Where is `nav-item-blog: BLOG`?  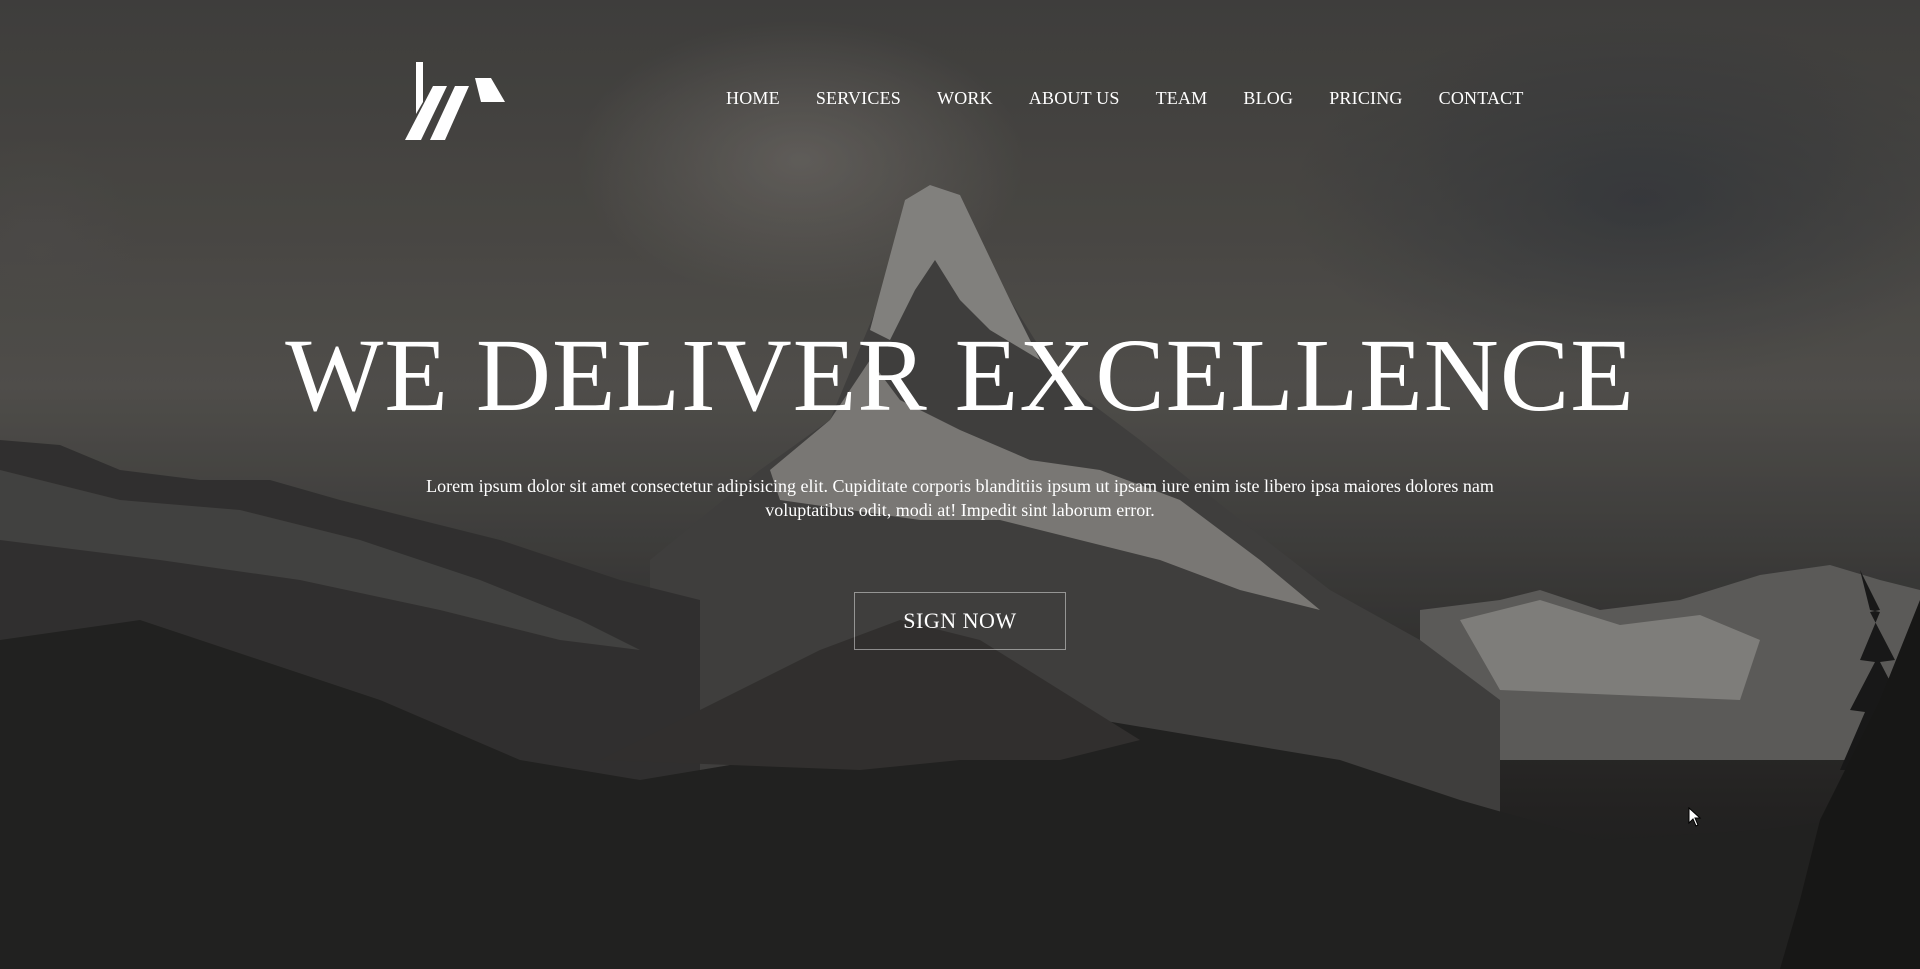
nav-item-blog: BLOG is located at coordinates (1268, 98).